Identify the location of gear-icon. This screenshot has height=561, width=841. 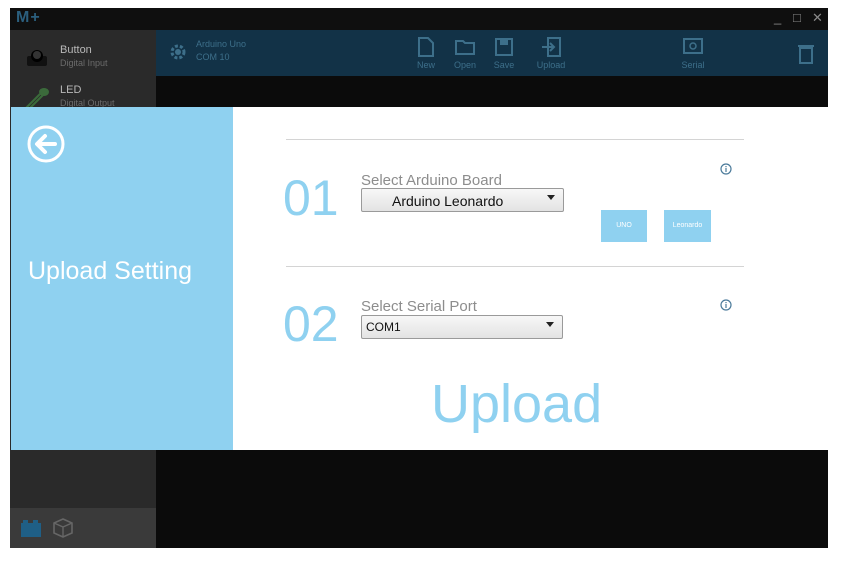
(178, 52).